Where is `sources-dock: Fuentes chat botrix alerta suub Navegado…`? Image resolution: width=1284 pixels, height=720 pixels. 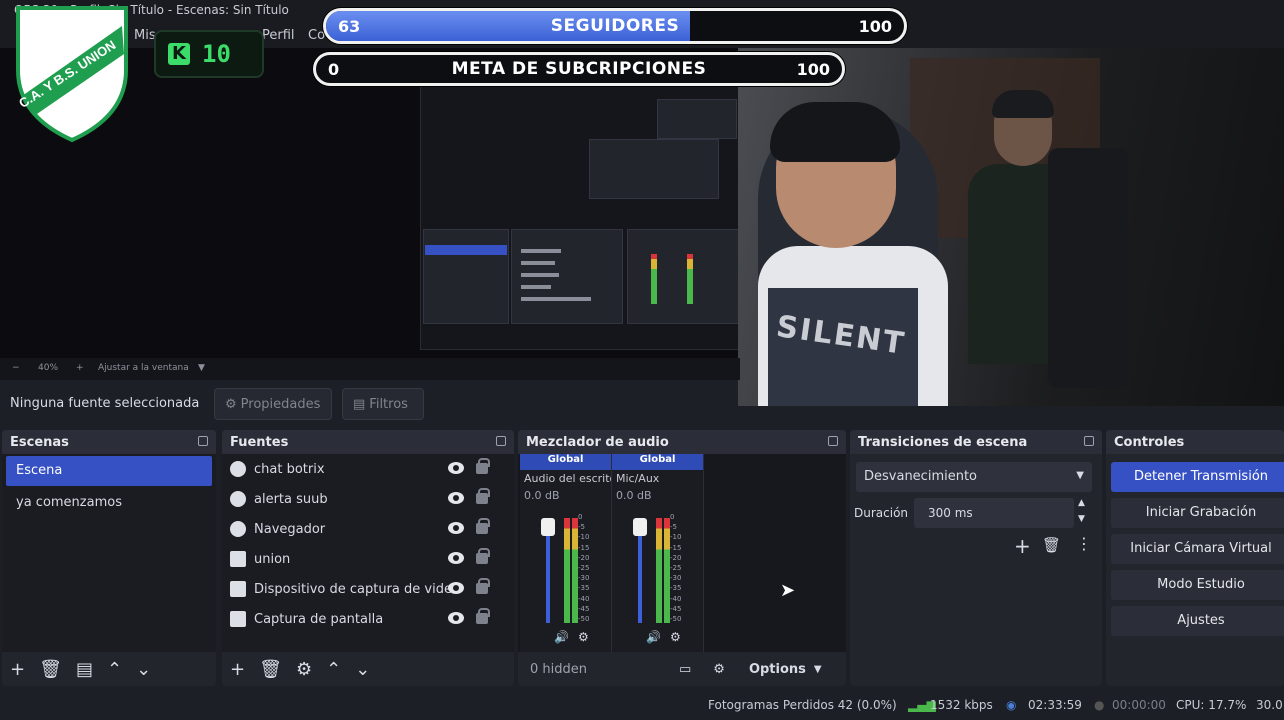 sources-dock: Fuentes chat botrix alerta suub Navegado… is located at coordinates (368, 558).